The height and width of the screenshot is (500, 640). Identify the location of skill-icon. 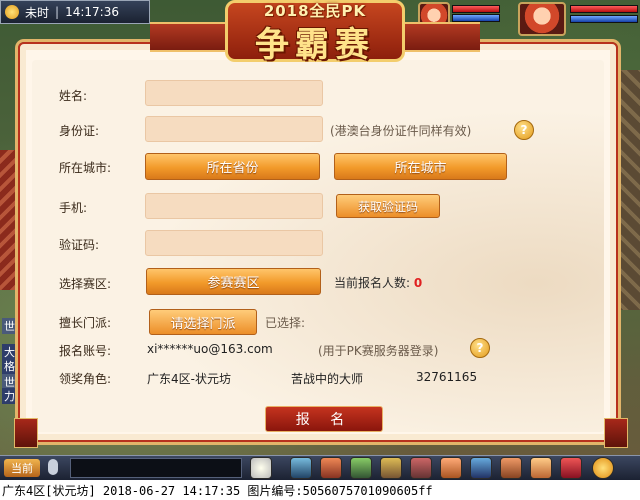
(301, 468).